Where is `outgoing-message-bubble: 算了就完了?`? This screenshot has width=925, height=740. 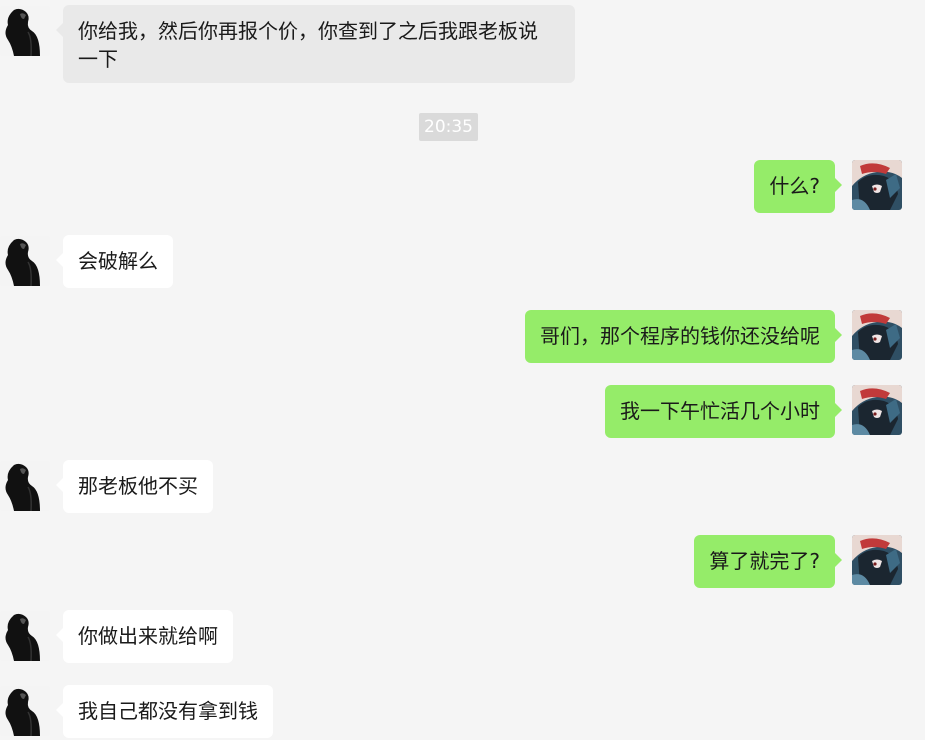 outgoing-message-bubble: 算了就完了? is located at coordinates (768, 561).